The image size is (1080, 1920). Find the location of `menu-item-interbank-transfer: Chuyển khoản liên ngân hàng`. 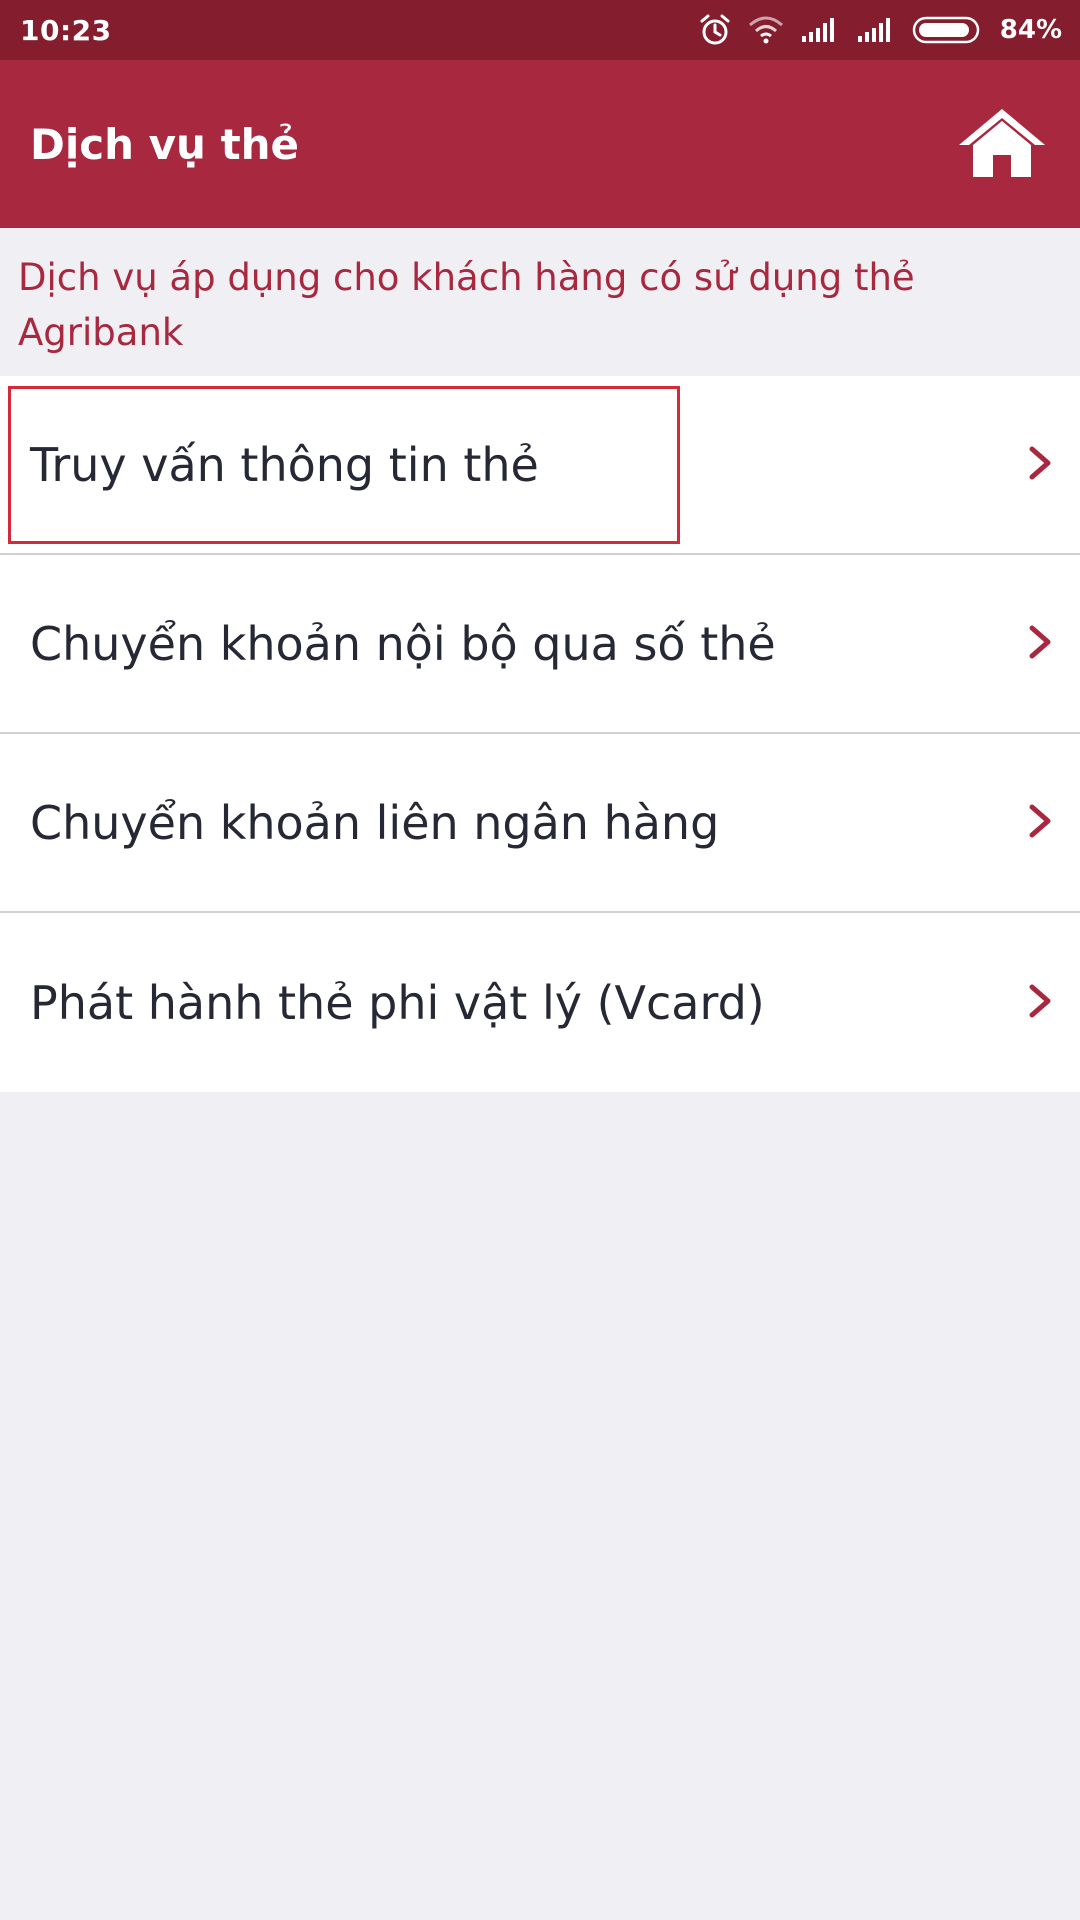

menu-item-interbank-transfer: Chuyển khoản liên ngân hàng is located at coordinates (540, 823).